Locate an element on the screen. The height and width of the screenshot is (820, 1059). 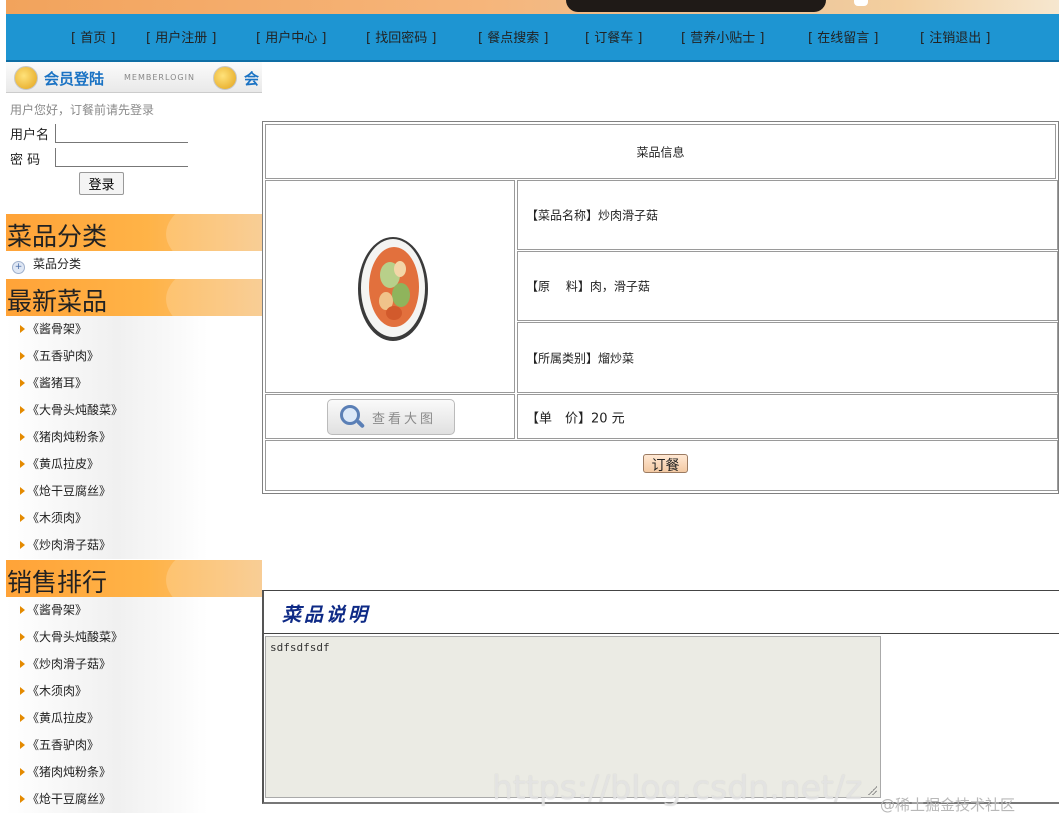
member-login-subtitle: MEMBERLOGIN is located at coordinates (159, 77).